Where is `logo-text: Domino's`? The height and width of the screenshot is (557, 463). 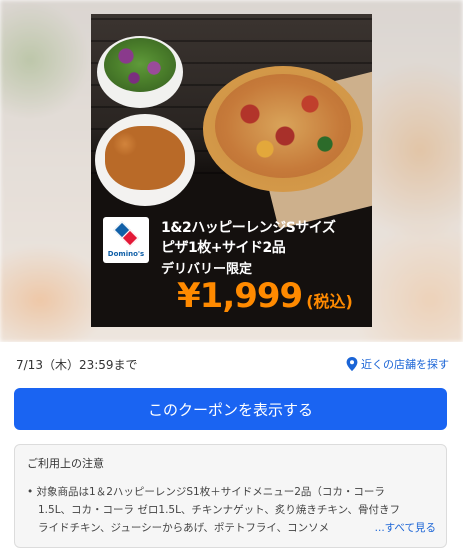
logo-text: Domino's is located at coordinates (126, 254).